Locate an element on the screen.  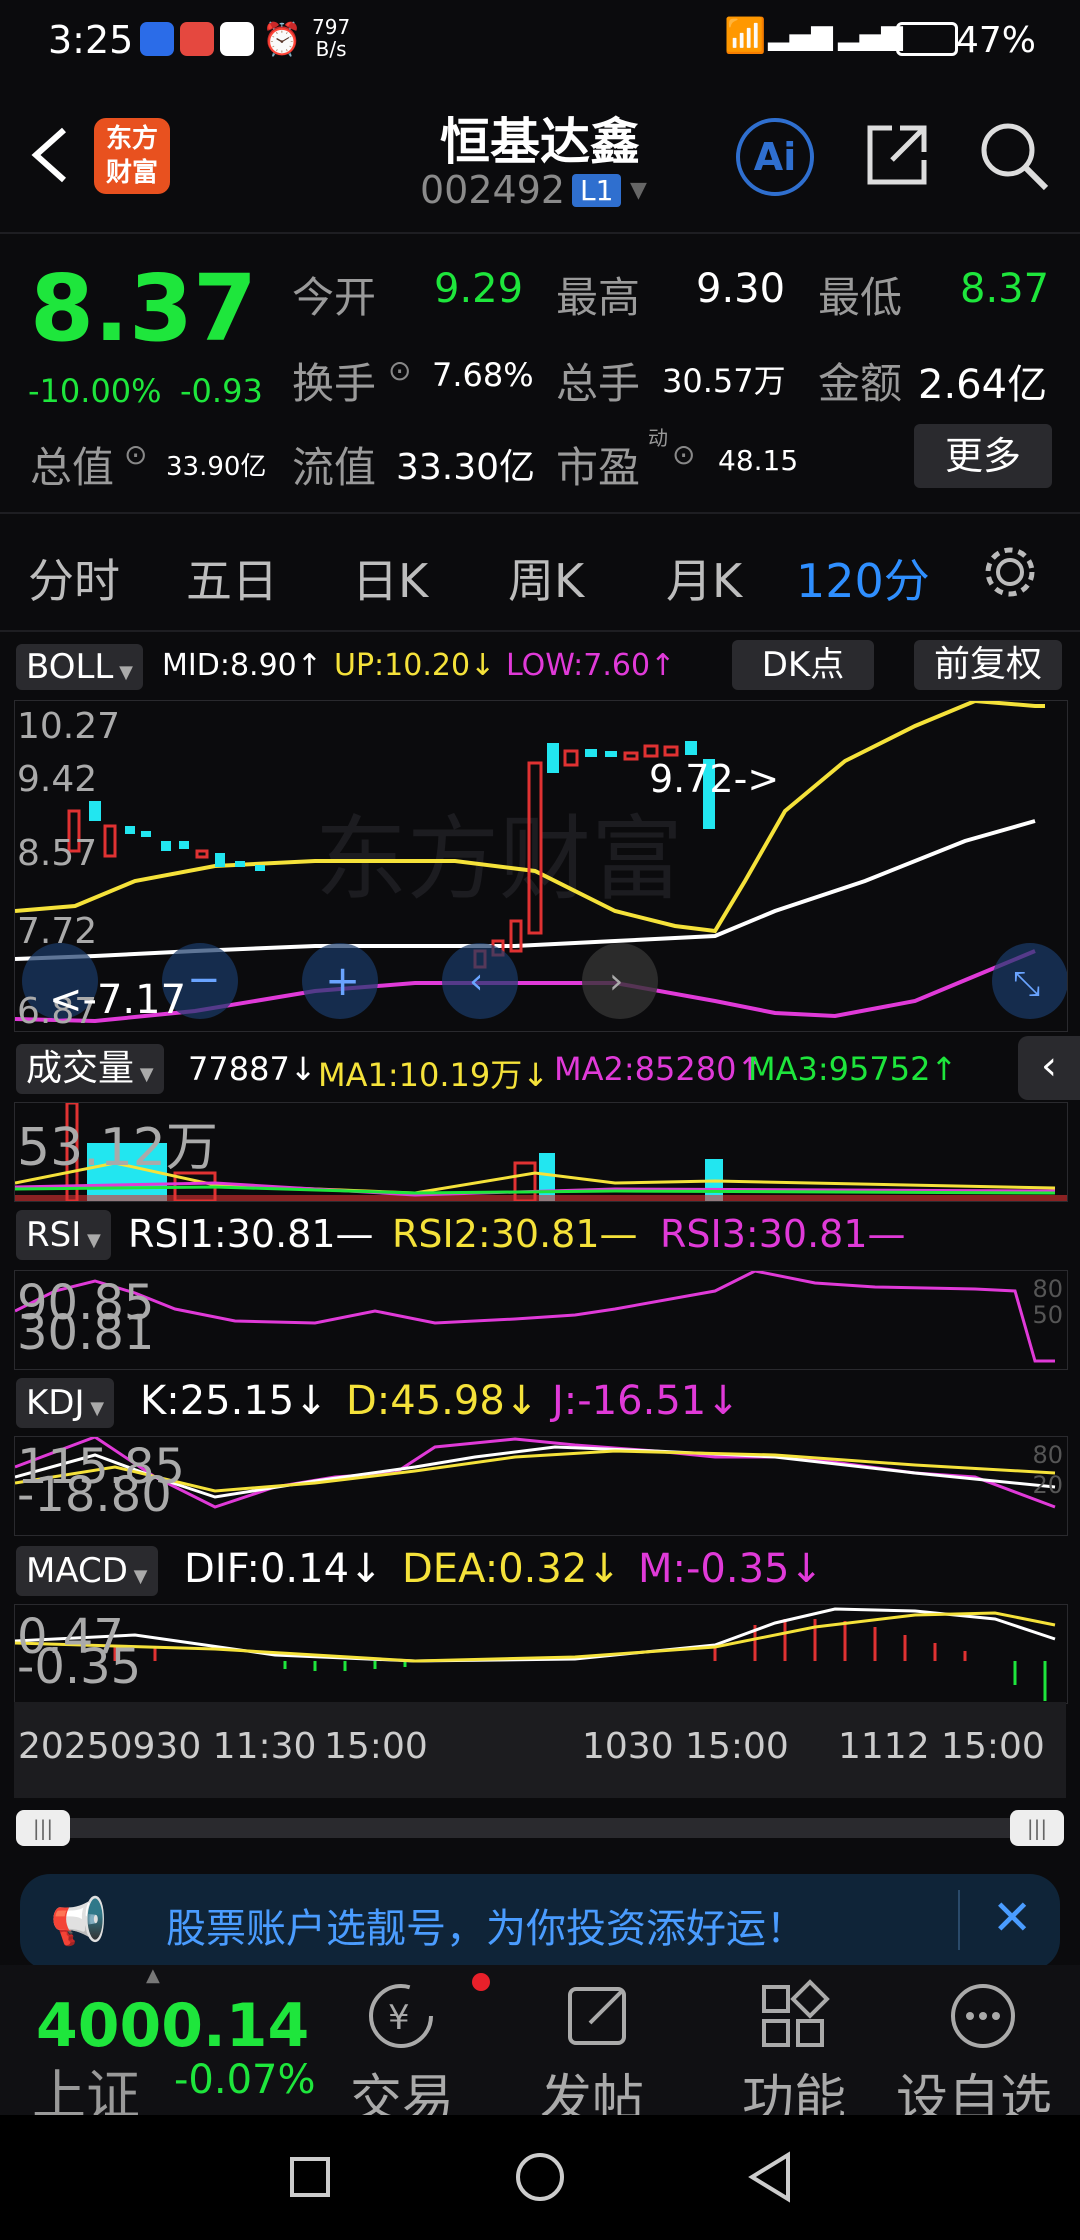
home-button is located at coordinates (540, 2177).